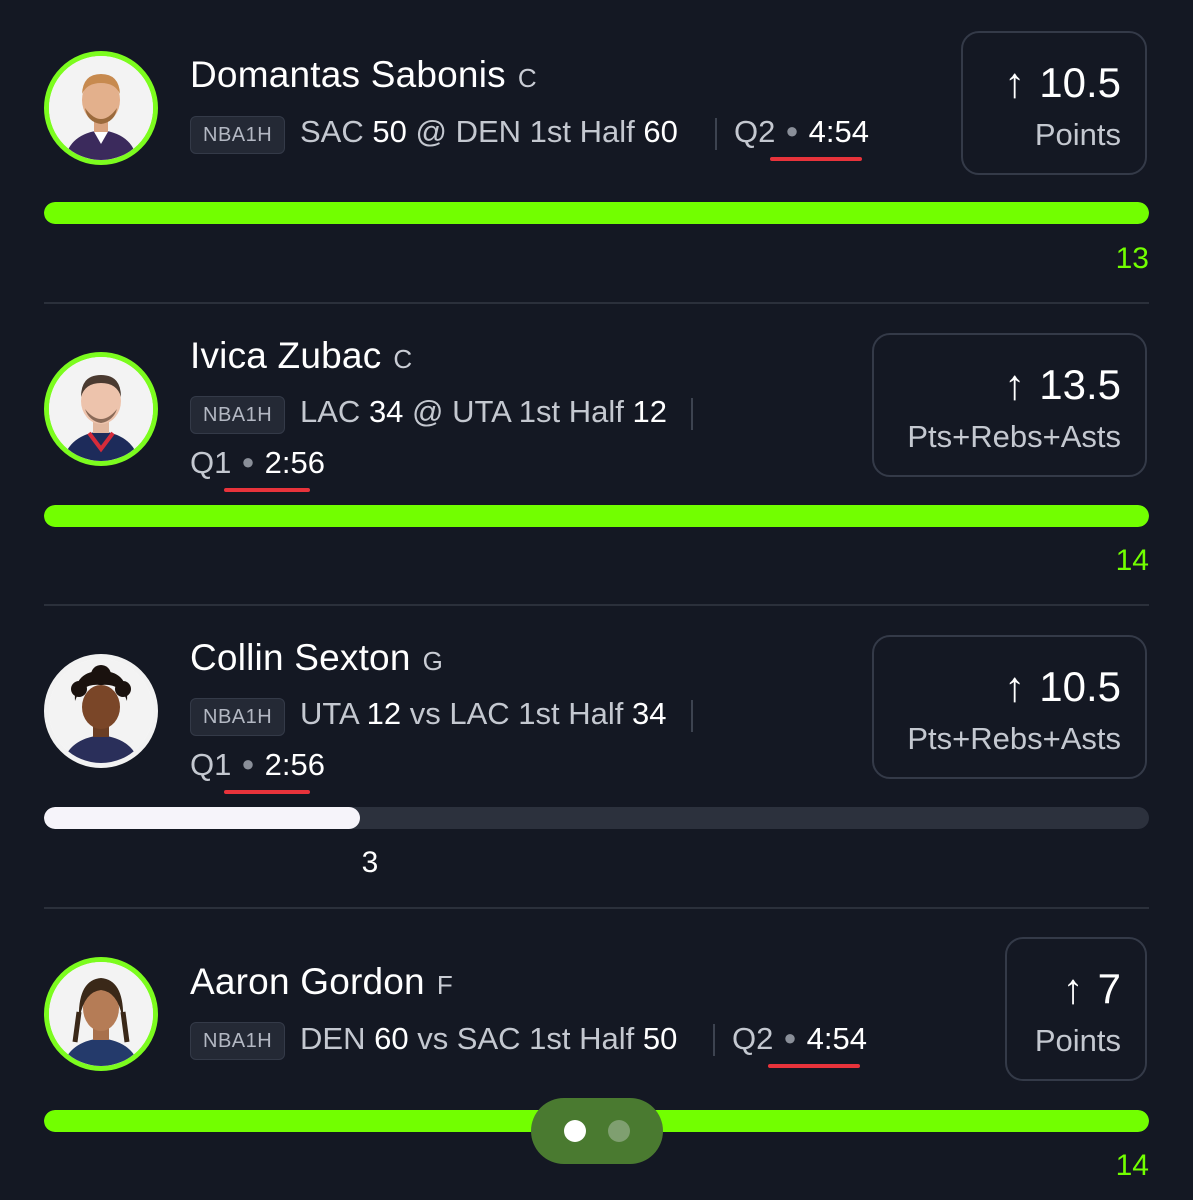 This screenshot has height=1200, width=1193. I want to click on current-value: 13, so click(1132, 258).